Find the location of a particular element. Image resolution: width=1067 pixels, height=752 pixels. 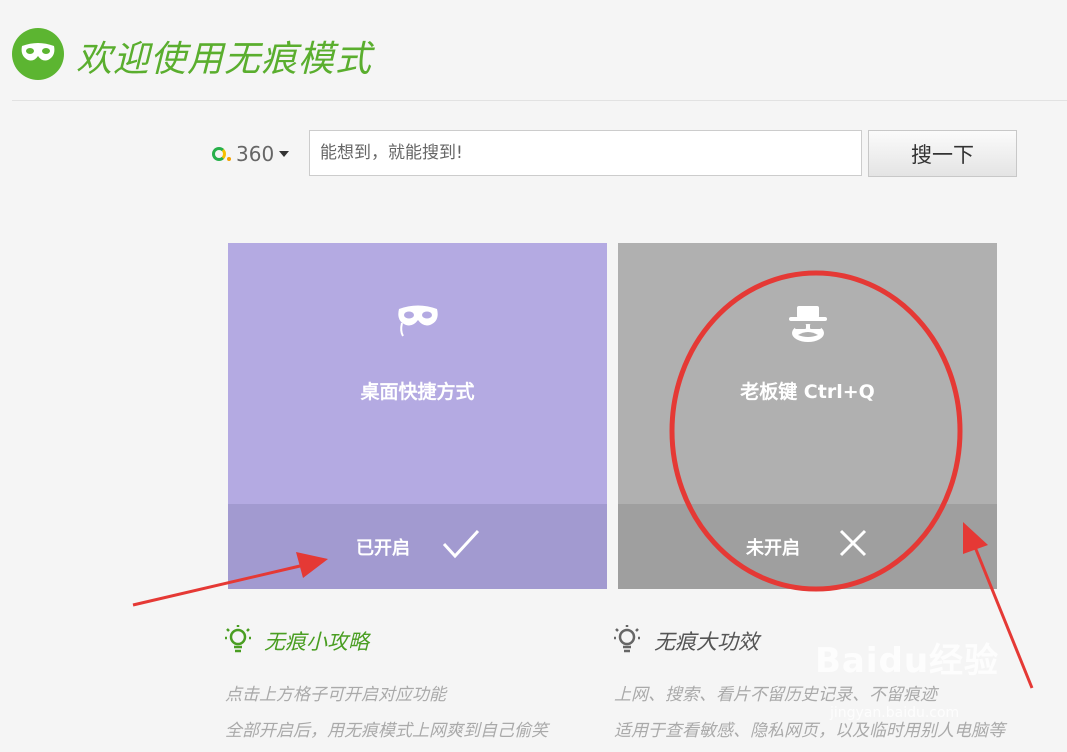

close-icon is located at coordinates (853, 543).